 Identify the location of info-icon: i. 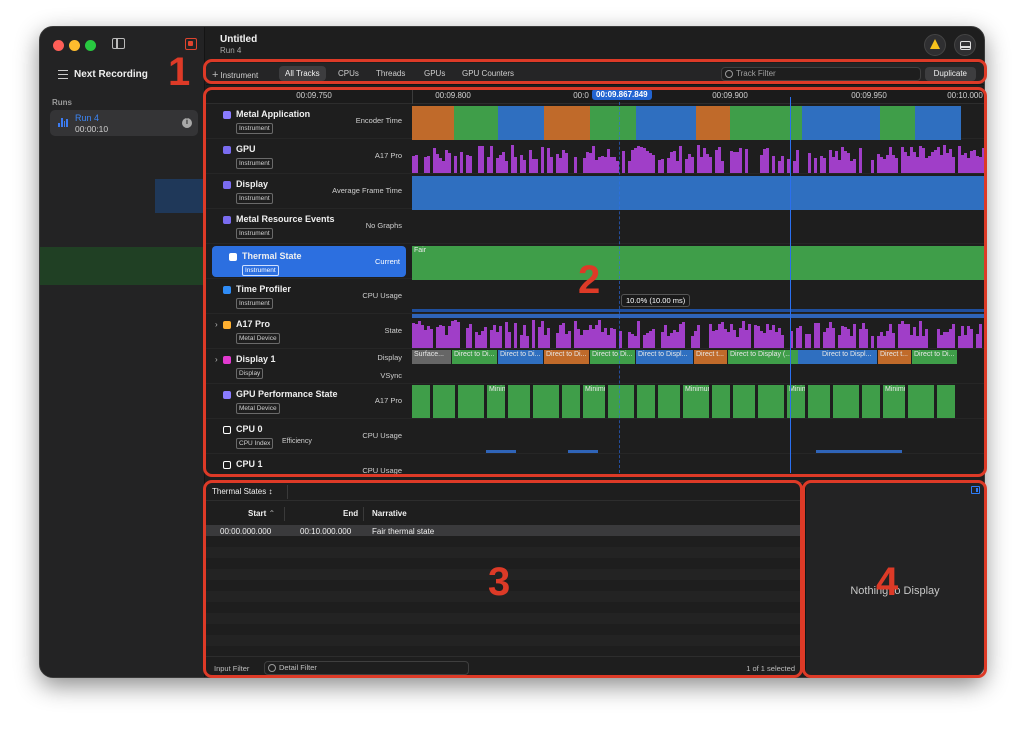
(187, 123).